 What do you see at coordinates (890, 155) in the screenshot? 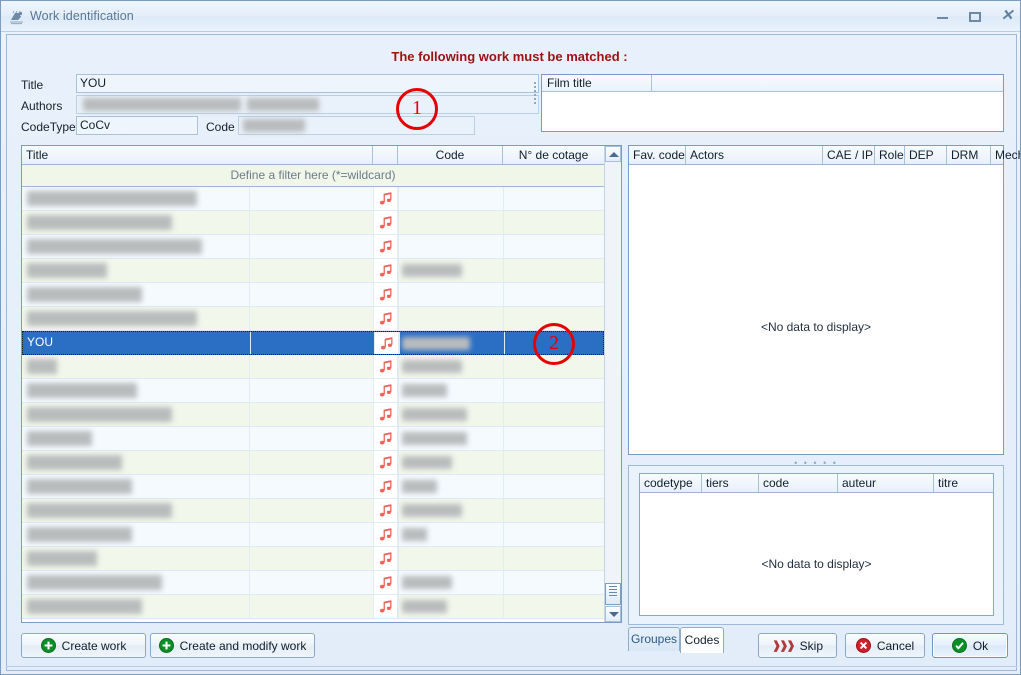
I see `column-header-role: Role` at bounding box center [890, 155].